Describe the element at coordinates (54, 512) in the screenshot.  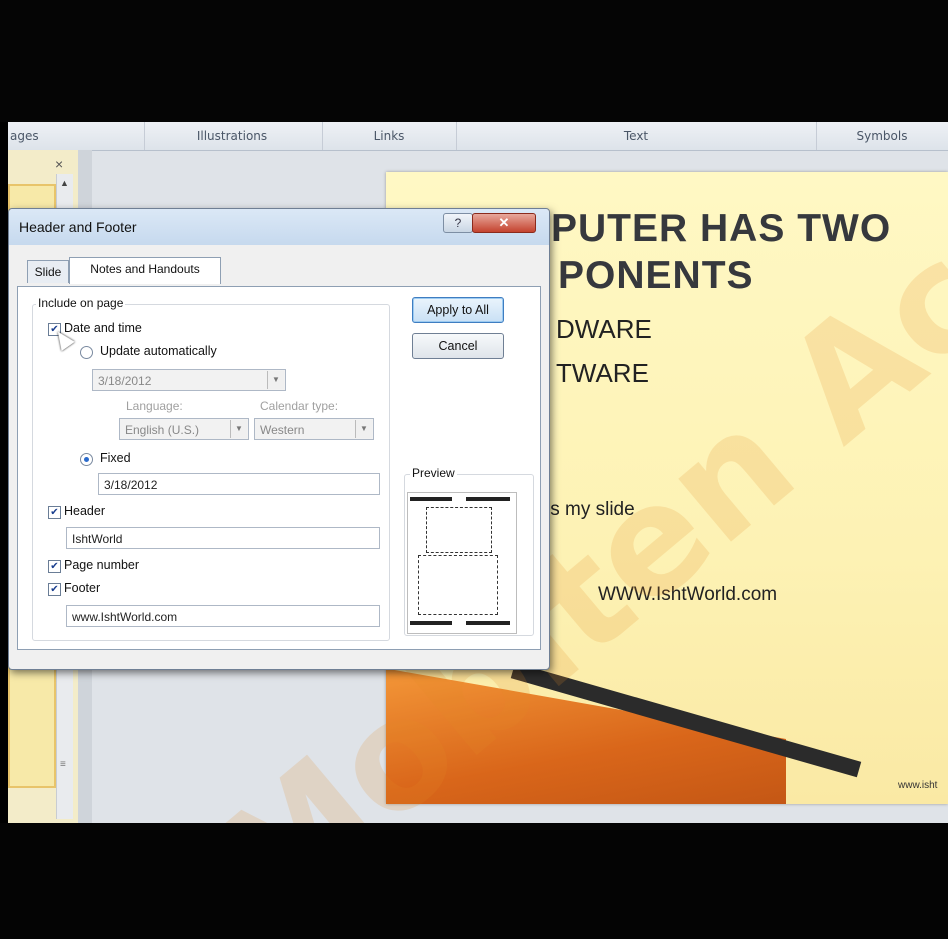
I see `header-checkbox: ✔` at that location.